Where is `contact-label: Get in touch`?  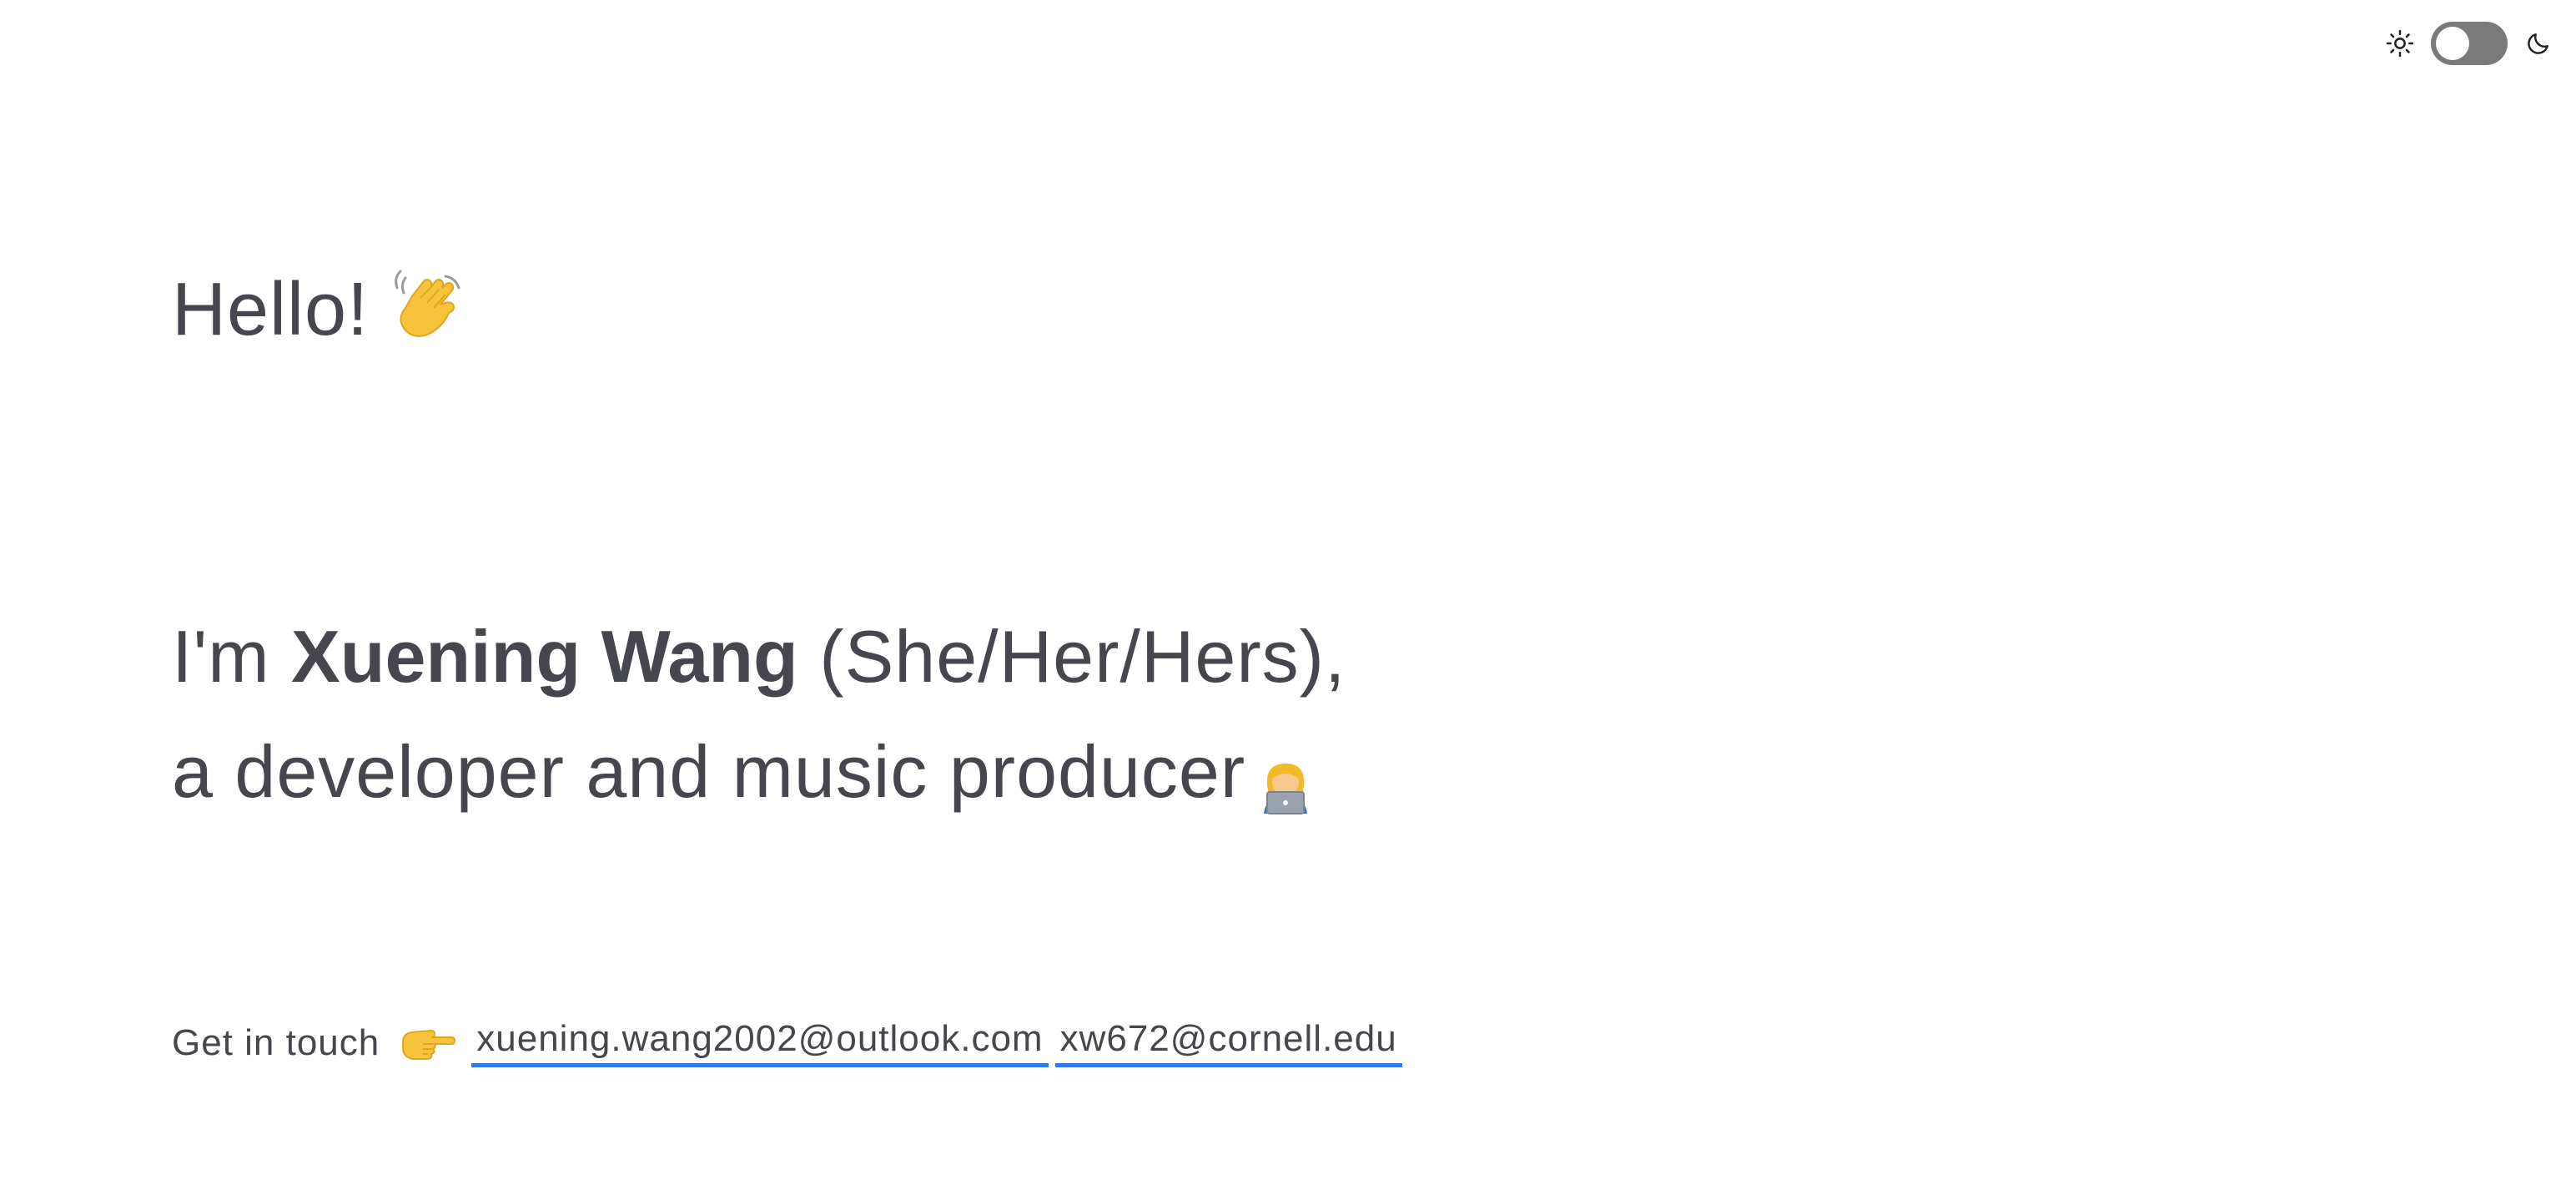
contact-label: Get in touch is located at coordinates (276, 1042).